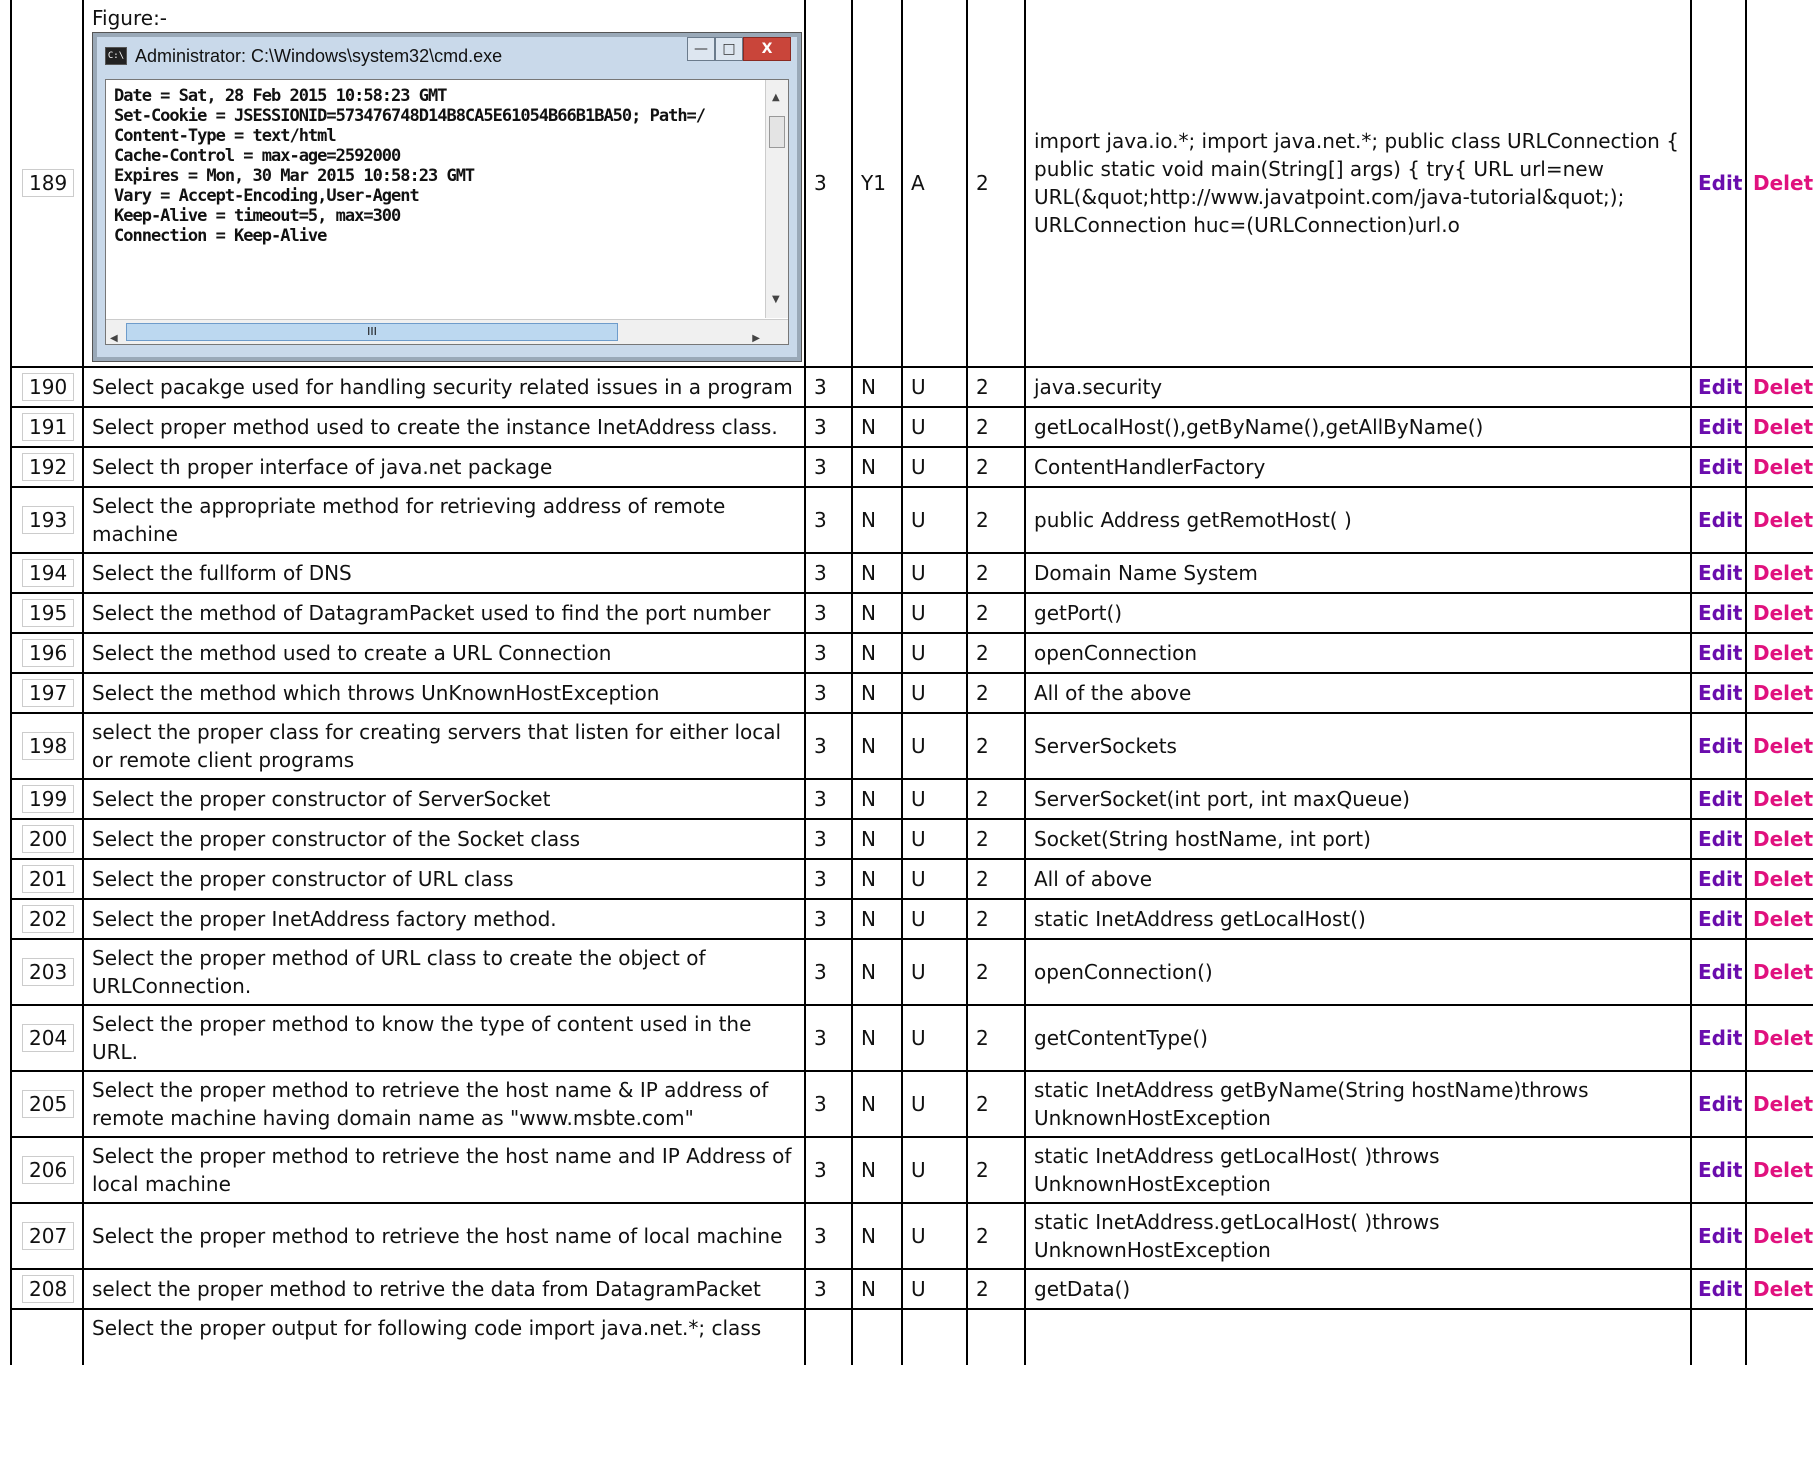 The height and width of the screenshot is (1484, 1813). I want to click on maximize-icon: □, so click(729, 49).